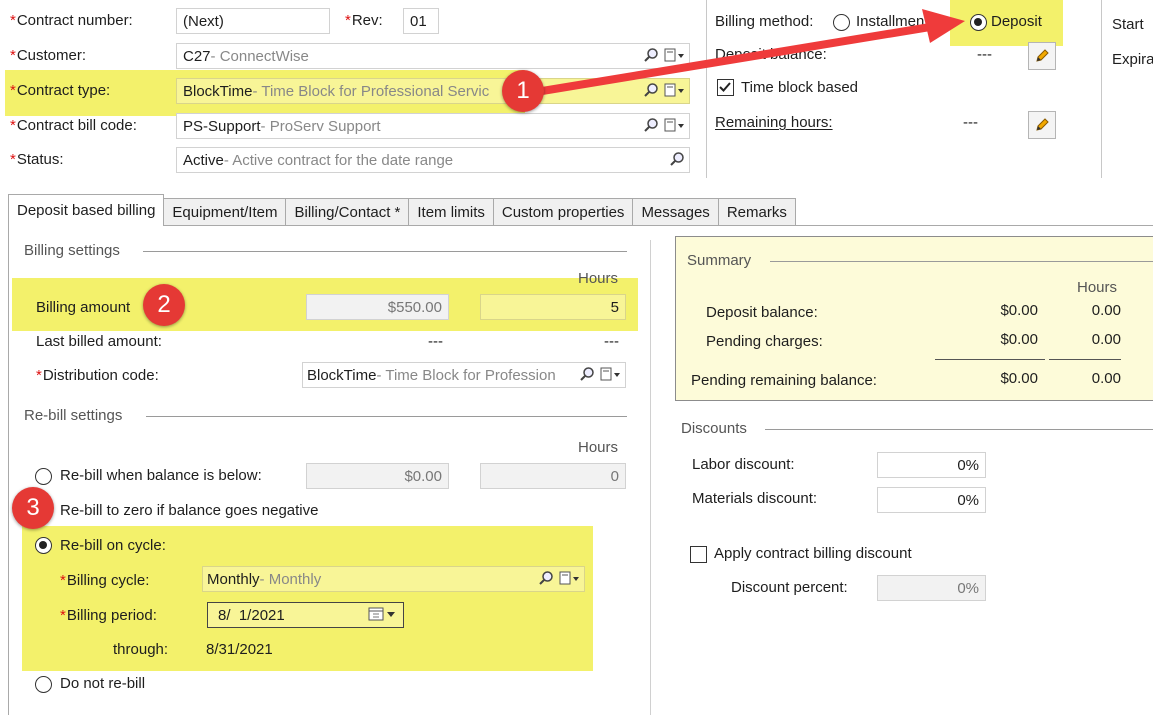 This screenshot has width=1153, height=715. I want to click on customer-field: C27 - ConnectWise, so click(433, 56).